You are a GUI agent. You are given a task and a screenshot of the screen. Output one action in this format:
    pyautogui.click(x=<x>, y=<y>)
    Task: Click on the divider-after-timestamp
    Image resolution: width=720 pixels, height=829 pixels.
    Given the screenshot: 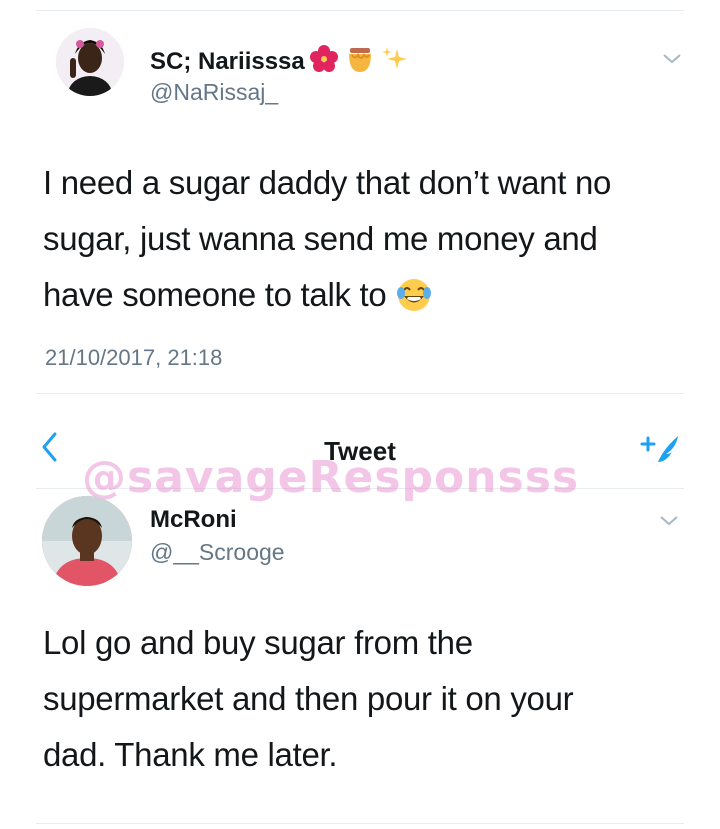 What is the action you would take?
    pyautogui.click(x=360, y=393)
    